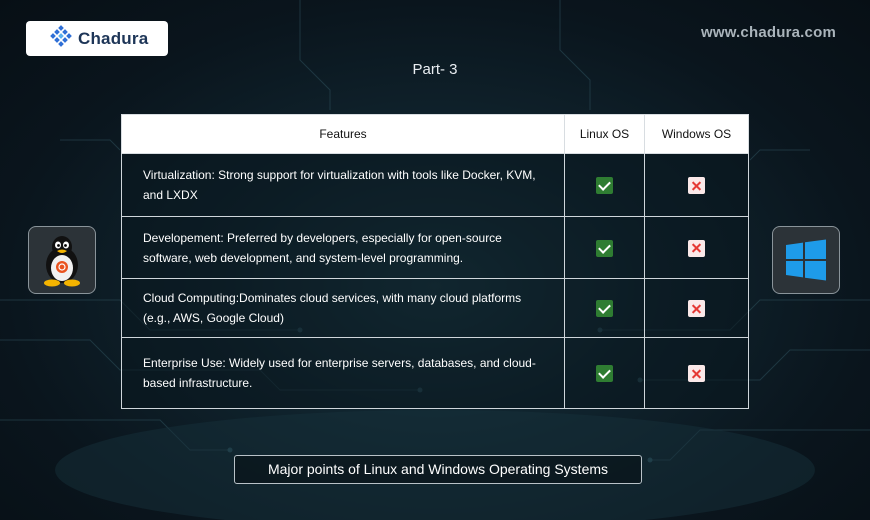 Image resolution: width=870 pixels, height=520 pixels. What do you see at coordinates (435, 69) in the screenshot?
I see `part-title: Part- 3` at bounding box center [435, 69].